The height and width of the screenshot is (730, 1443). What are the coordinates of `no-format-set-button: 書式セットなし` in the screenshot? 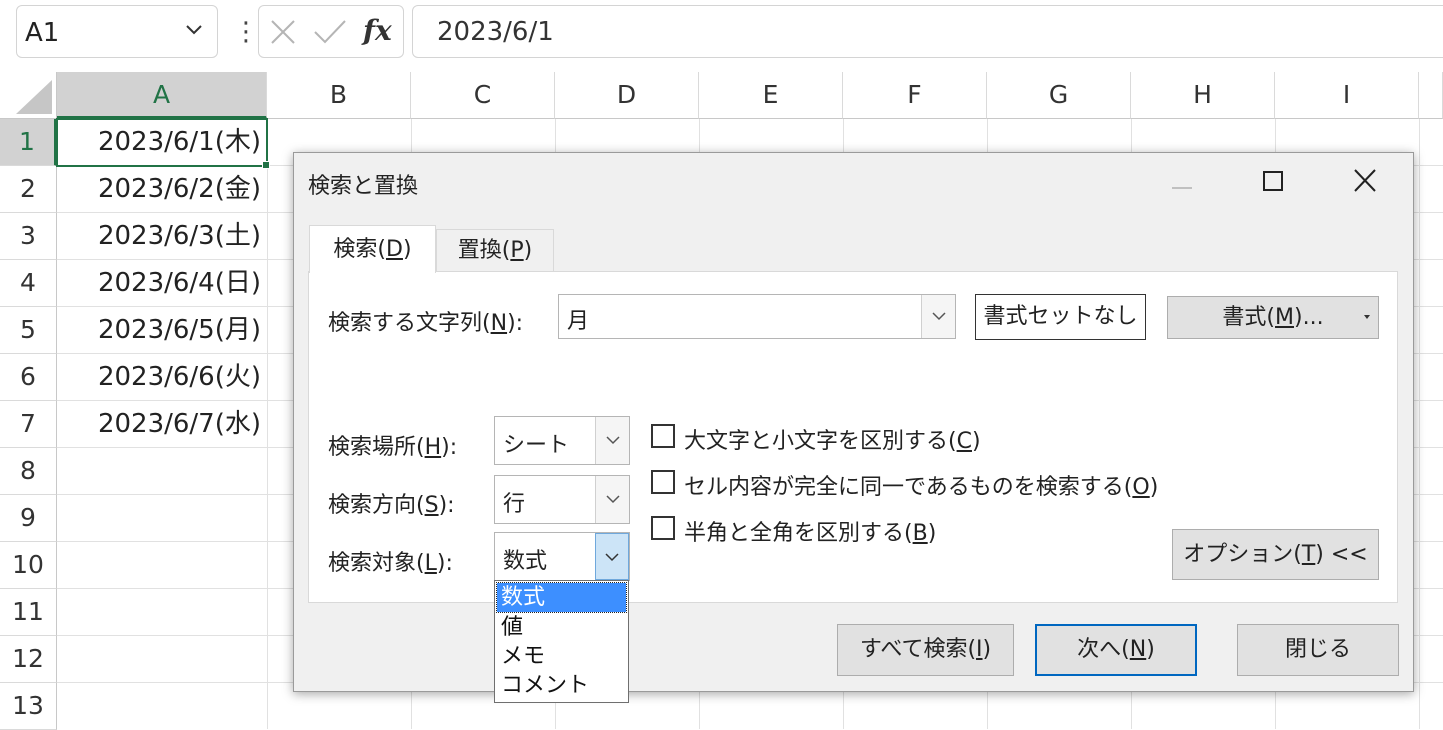 It's located at (1060, 317).